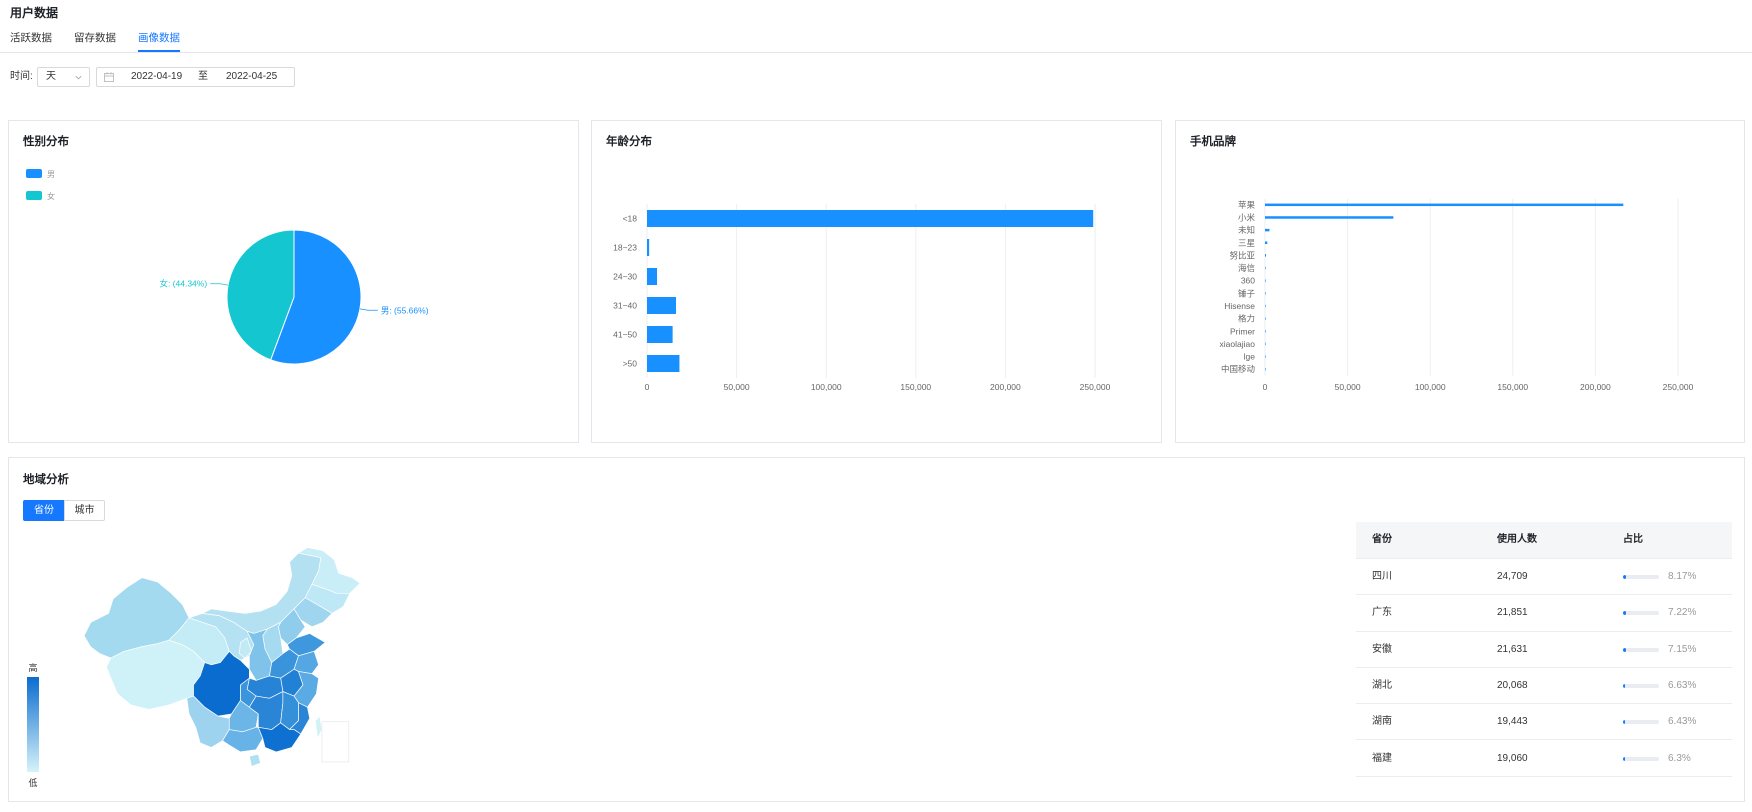 The width and height of the screenshot is (1752, 812). Describe the element at coordinates (1512, 613) in the screenshot. I see `users-cell: 21,851` at that location.